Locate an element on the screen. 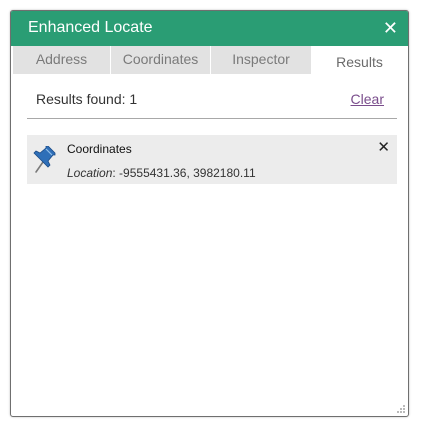 The width and height of the screenshot is (421, 427). tab-bar: Address Coordinates Inspector Results is located at coordinates (210, 60).